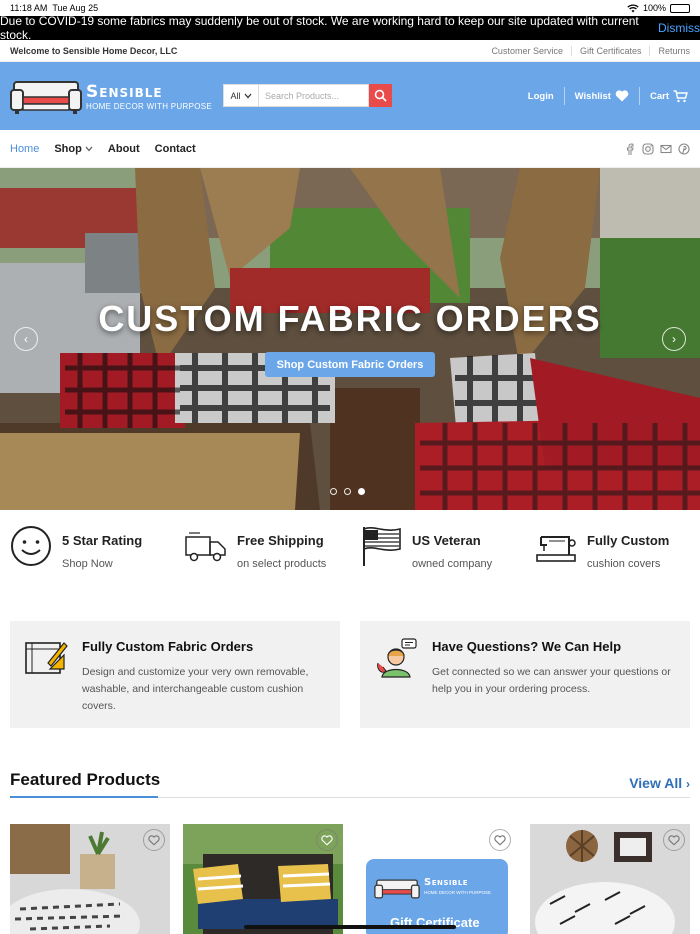 The width and height of the screenshot is (700, 934). I want to click on nav-contact: Contact, so click(175, 149).